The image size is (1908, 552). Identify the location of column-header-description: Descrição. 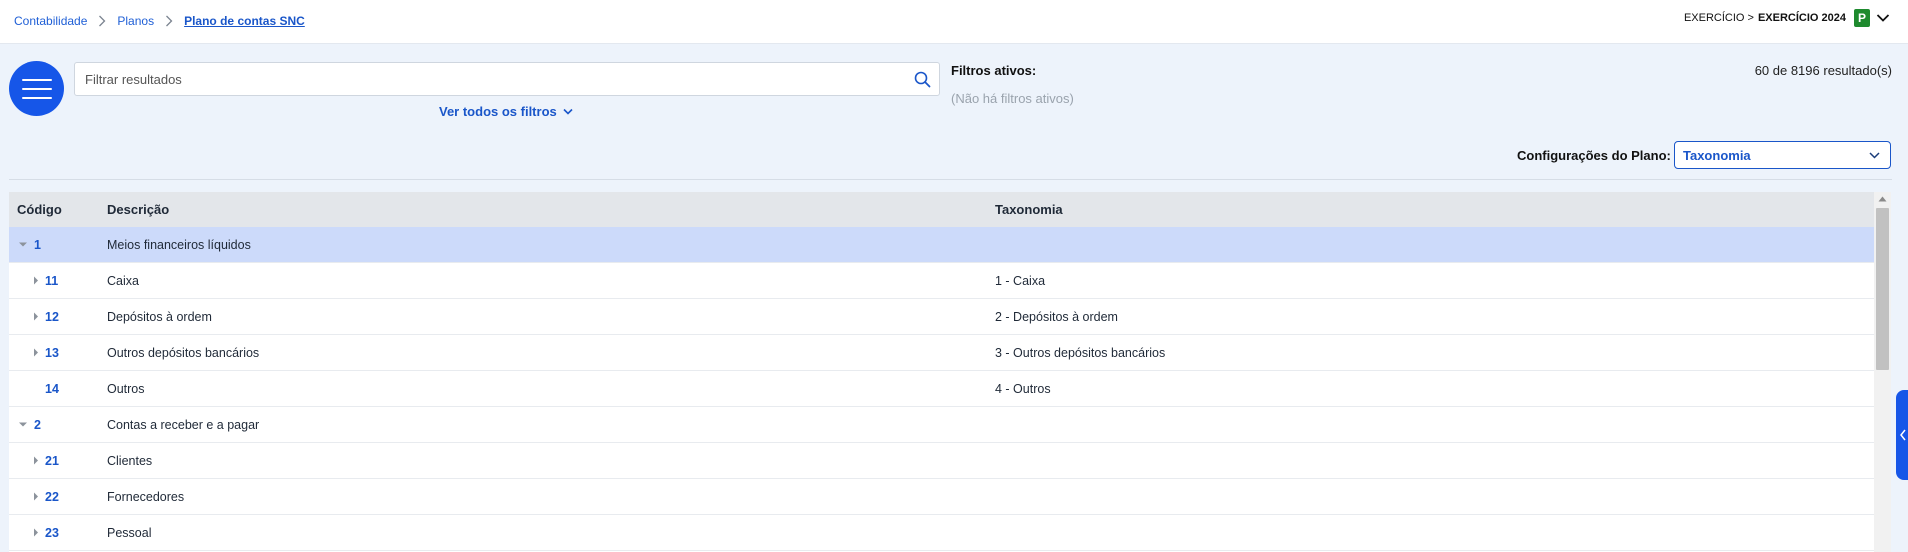
(138, 209).